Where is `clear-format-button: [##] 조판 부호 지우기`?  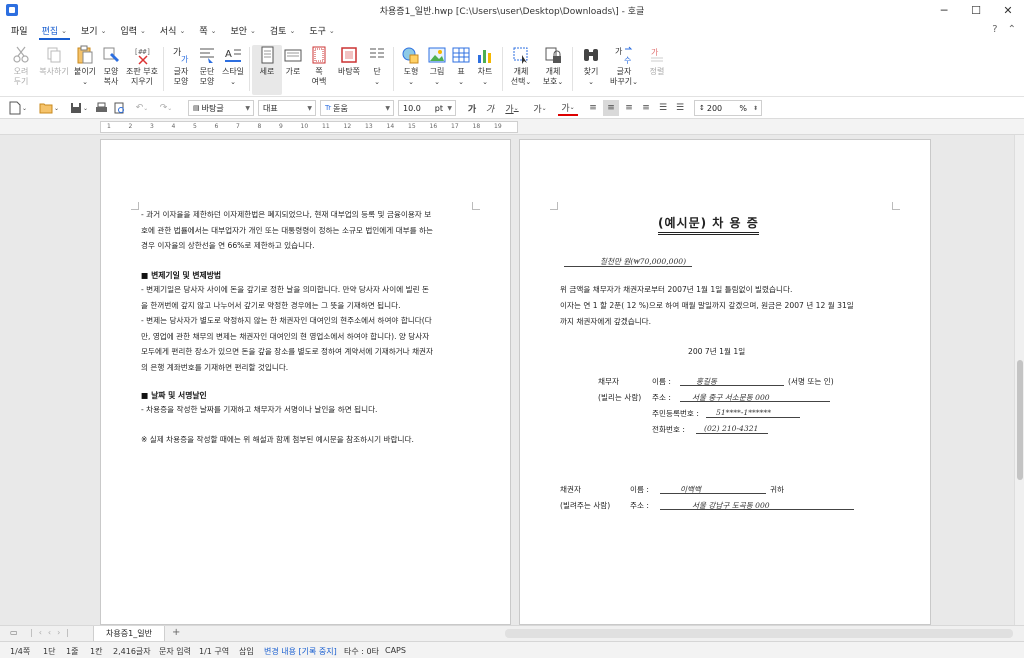
clear-format-button: [##] 조판 부호 지우기 is located at coordinates (142, 66).